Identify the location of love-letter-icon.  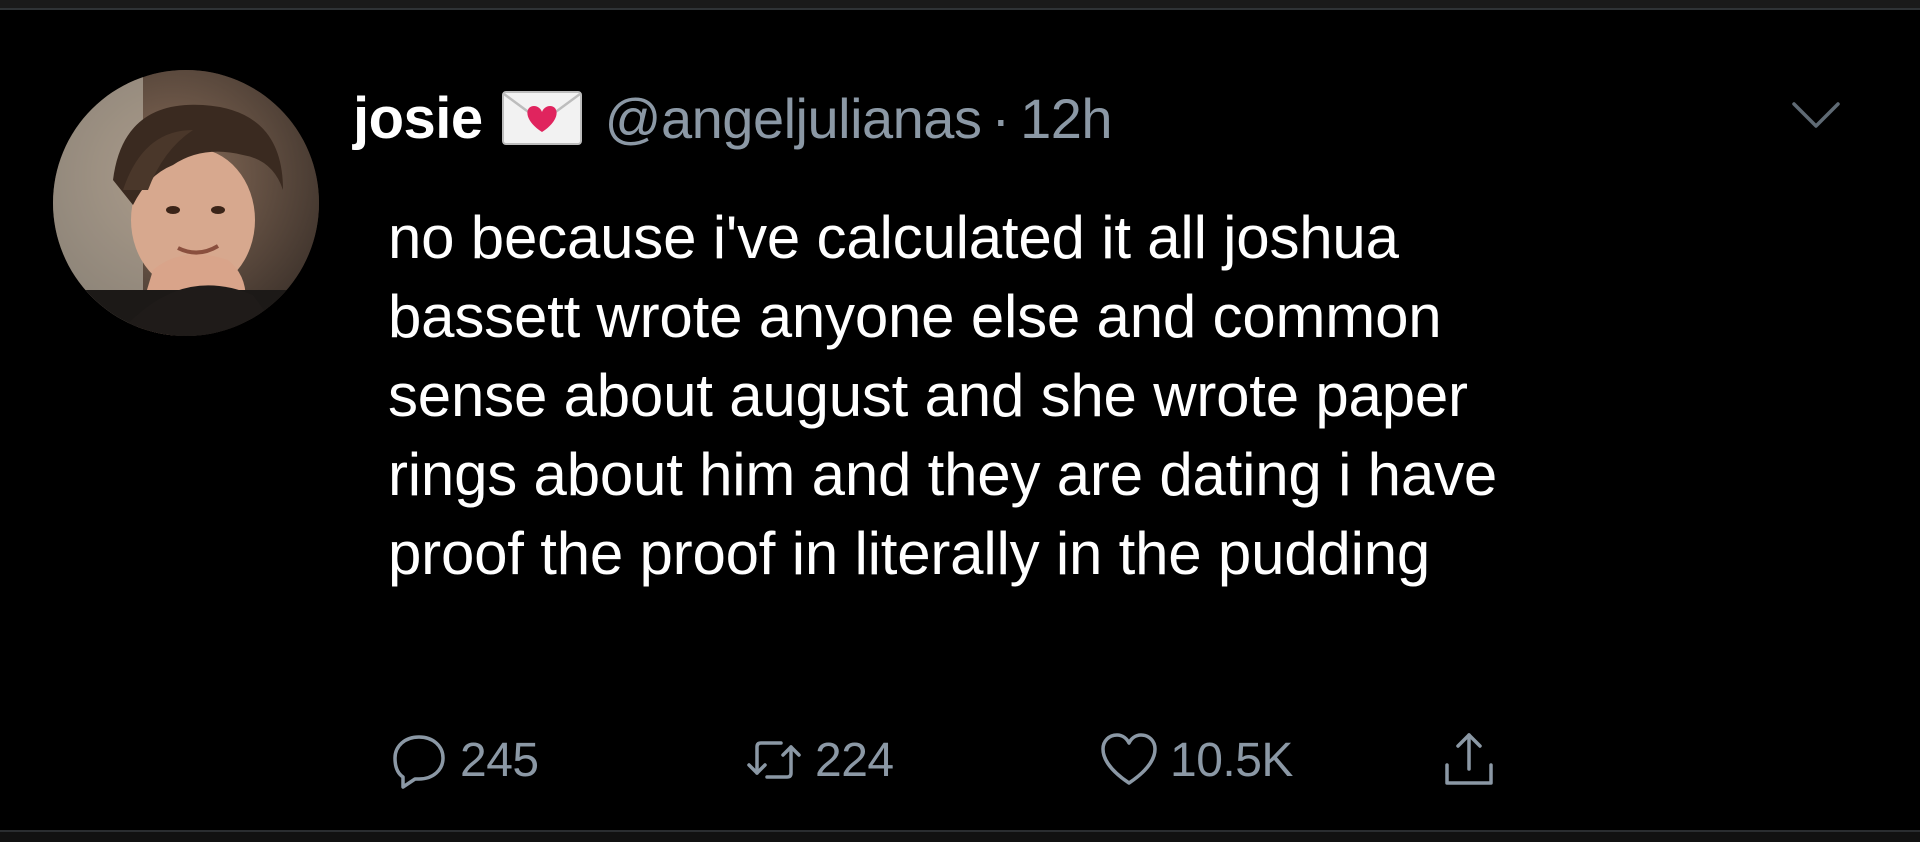
(542, 118).